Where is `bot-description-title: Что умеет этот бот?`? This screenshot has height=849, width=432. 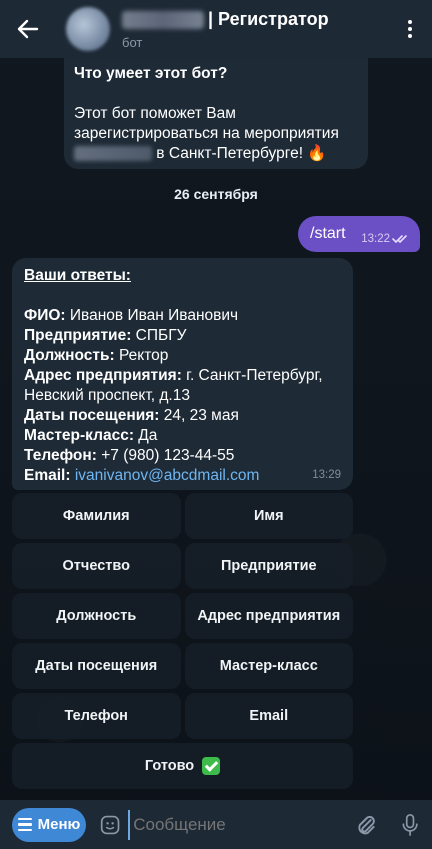
bot-description-title: Что умеет этот бот? is located at coordinates (151, 73).